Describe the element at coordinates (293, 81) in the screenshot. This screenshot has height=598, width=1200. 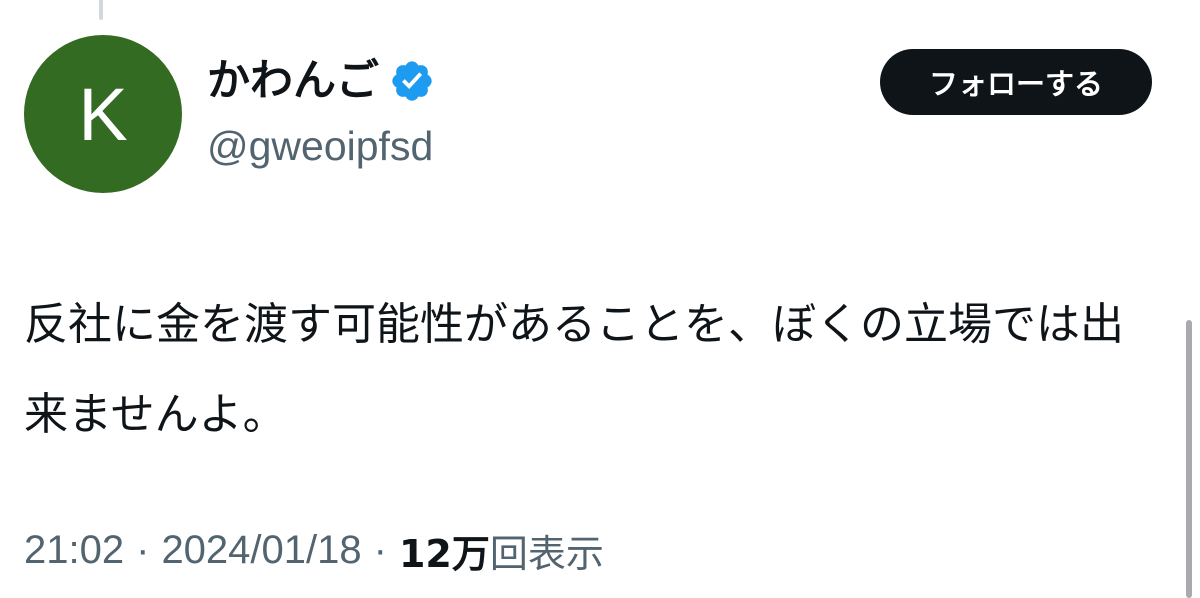
I see `display-name: かわんご` at that location.